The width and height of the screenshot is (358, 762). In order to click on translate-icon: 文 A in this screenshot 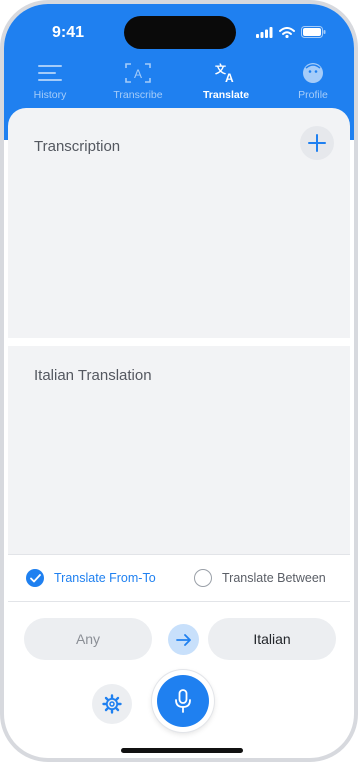, I will do `click(224, 73)`.